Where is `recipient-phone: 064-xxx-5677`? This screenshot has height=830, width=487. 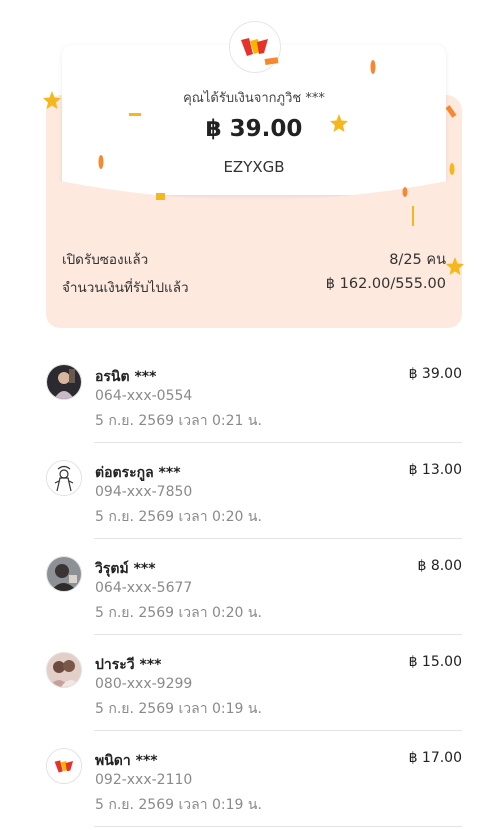 recipient-phone: 064-xxx-5677 is located at coordinates (144, 588).